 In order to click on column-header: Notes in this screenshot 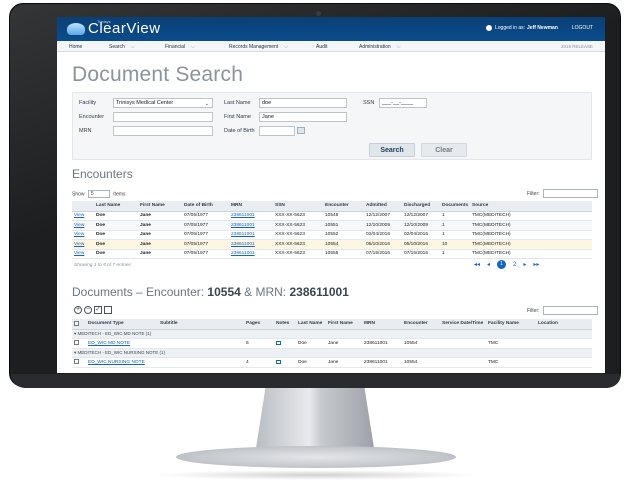, I will do `click(285, 324)`.